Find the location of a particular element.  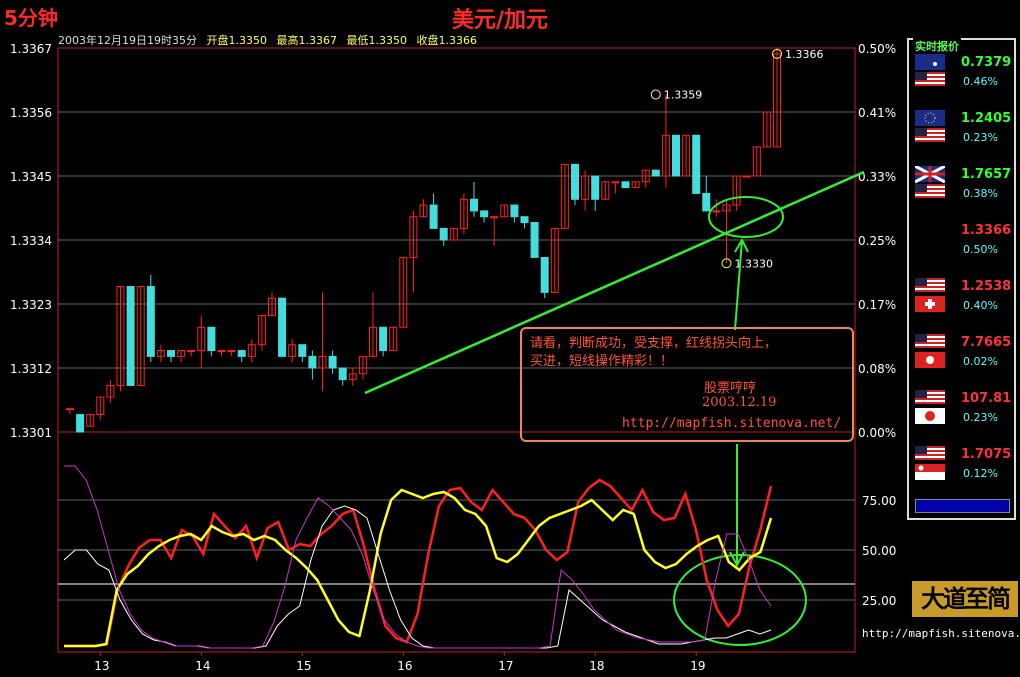

quotes-scrollbar is located at coordinates (962, 506).